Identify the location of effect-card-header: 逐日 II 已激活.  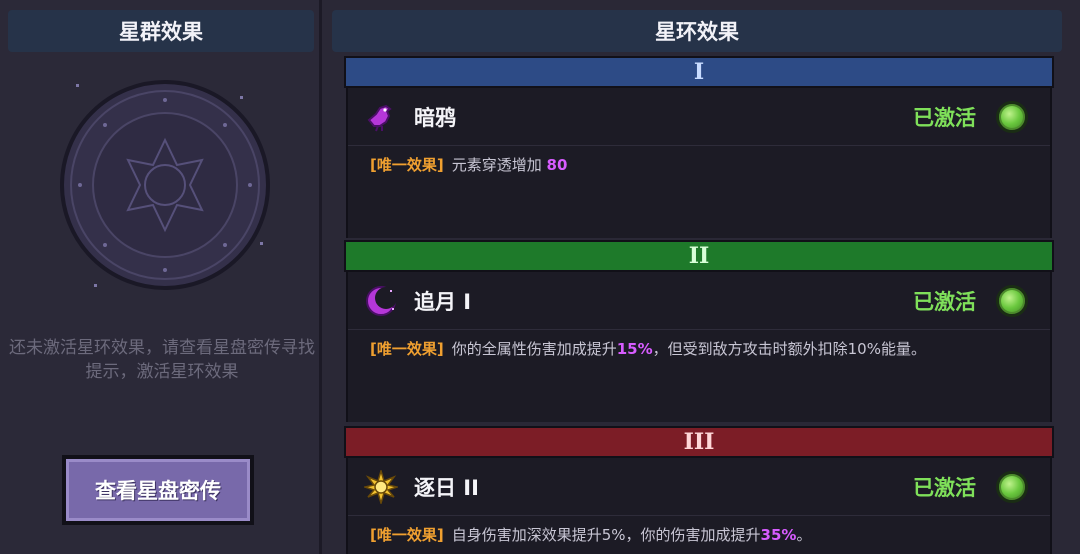
(699, 487).